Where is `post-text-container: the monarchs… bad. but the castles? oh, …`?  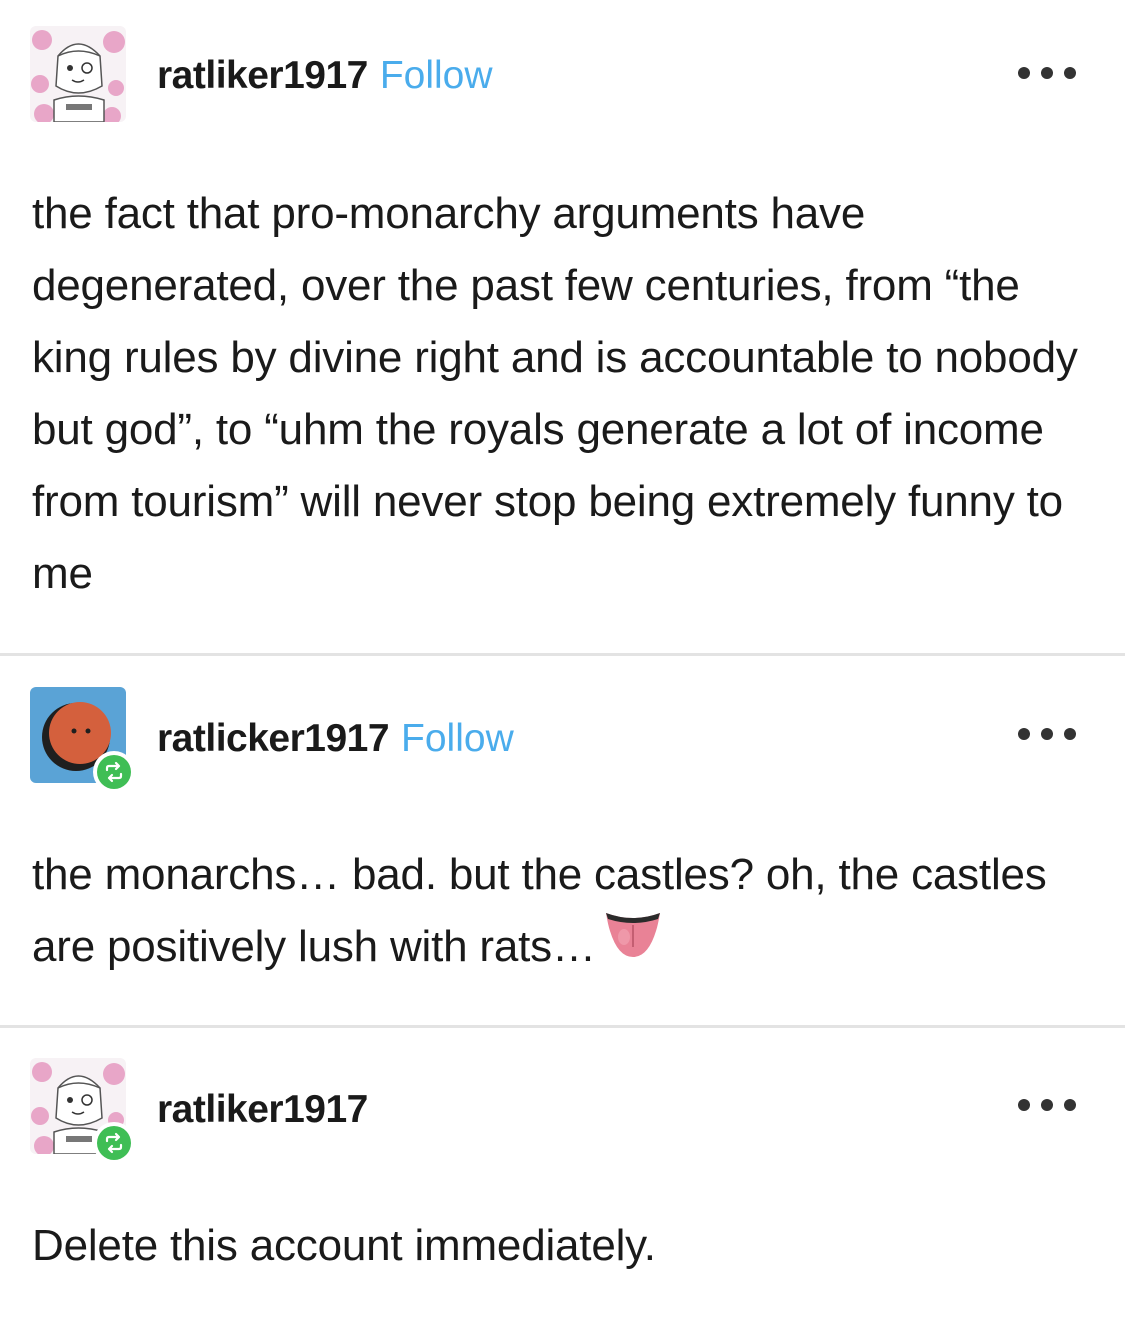
post-text-container: the monarchs… bad. but the castles? oh, … is located at coordinates (562, 913).